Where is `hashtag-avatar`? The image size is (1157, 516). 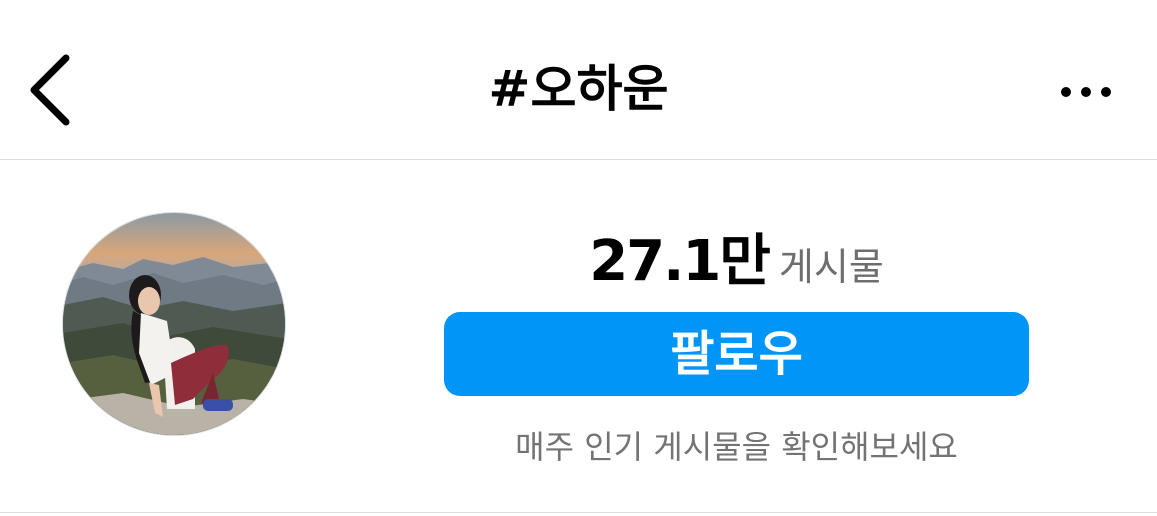 hashtag-avatar is located at coordinates (174, 324).